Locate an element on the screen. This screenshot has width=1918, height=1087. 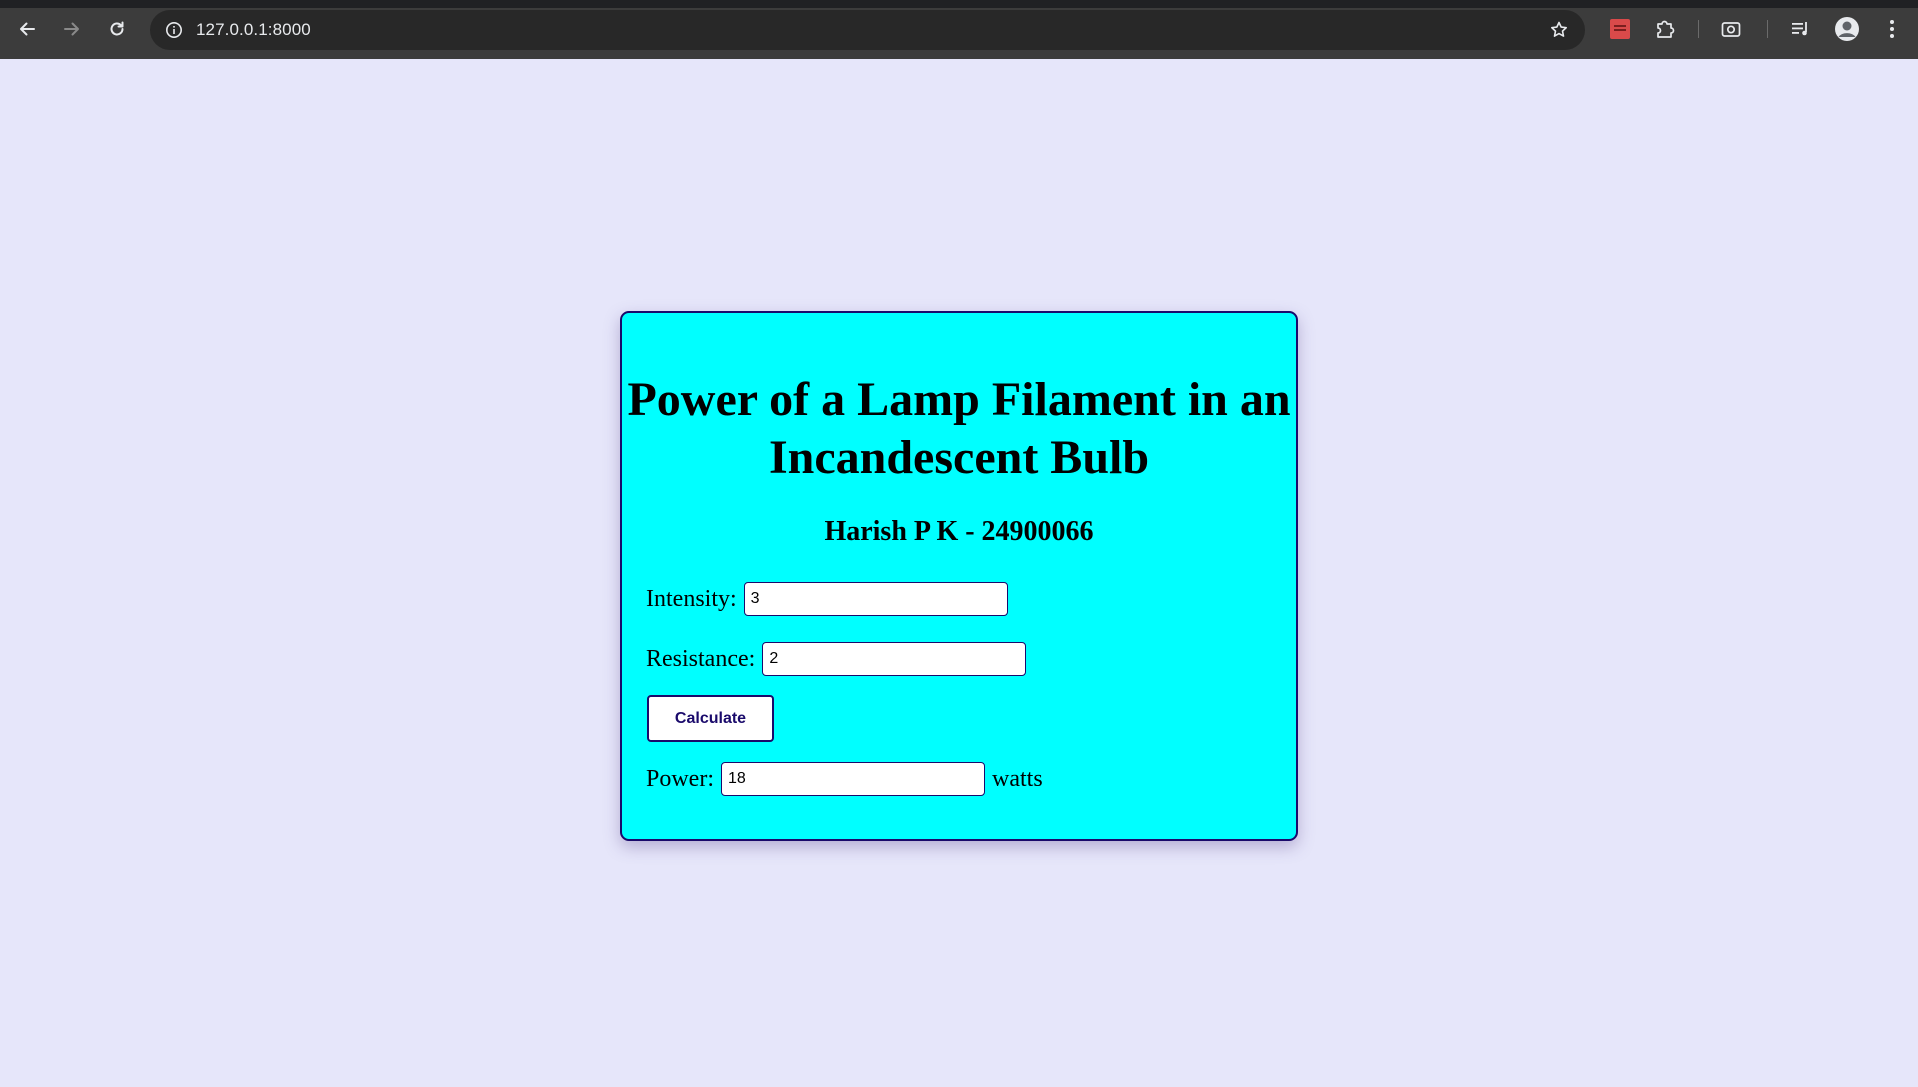
resistance-row: Resistance: is located at coordinates (836, 659).